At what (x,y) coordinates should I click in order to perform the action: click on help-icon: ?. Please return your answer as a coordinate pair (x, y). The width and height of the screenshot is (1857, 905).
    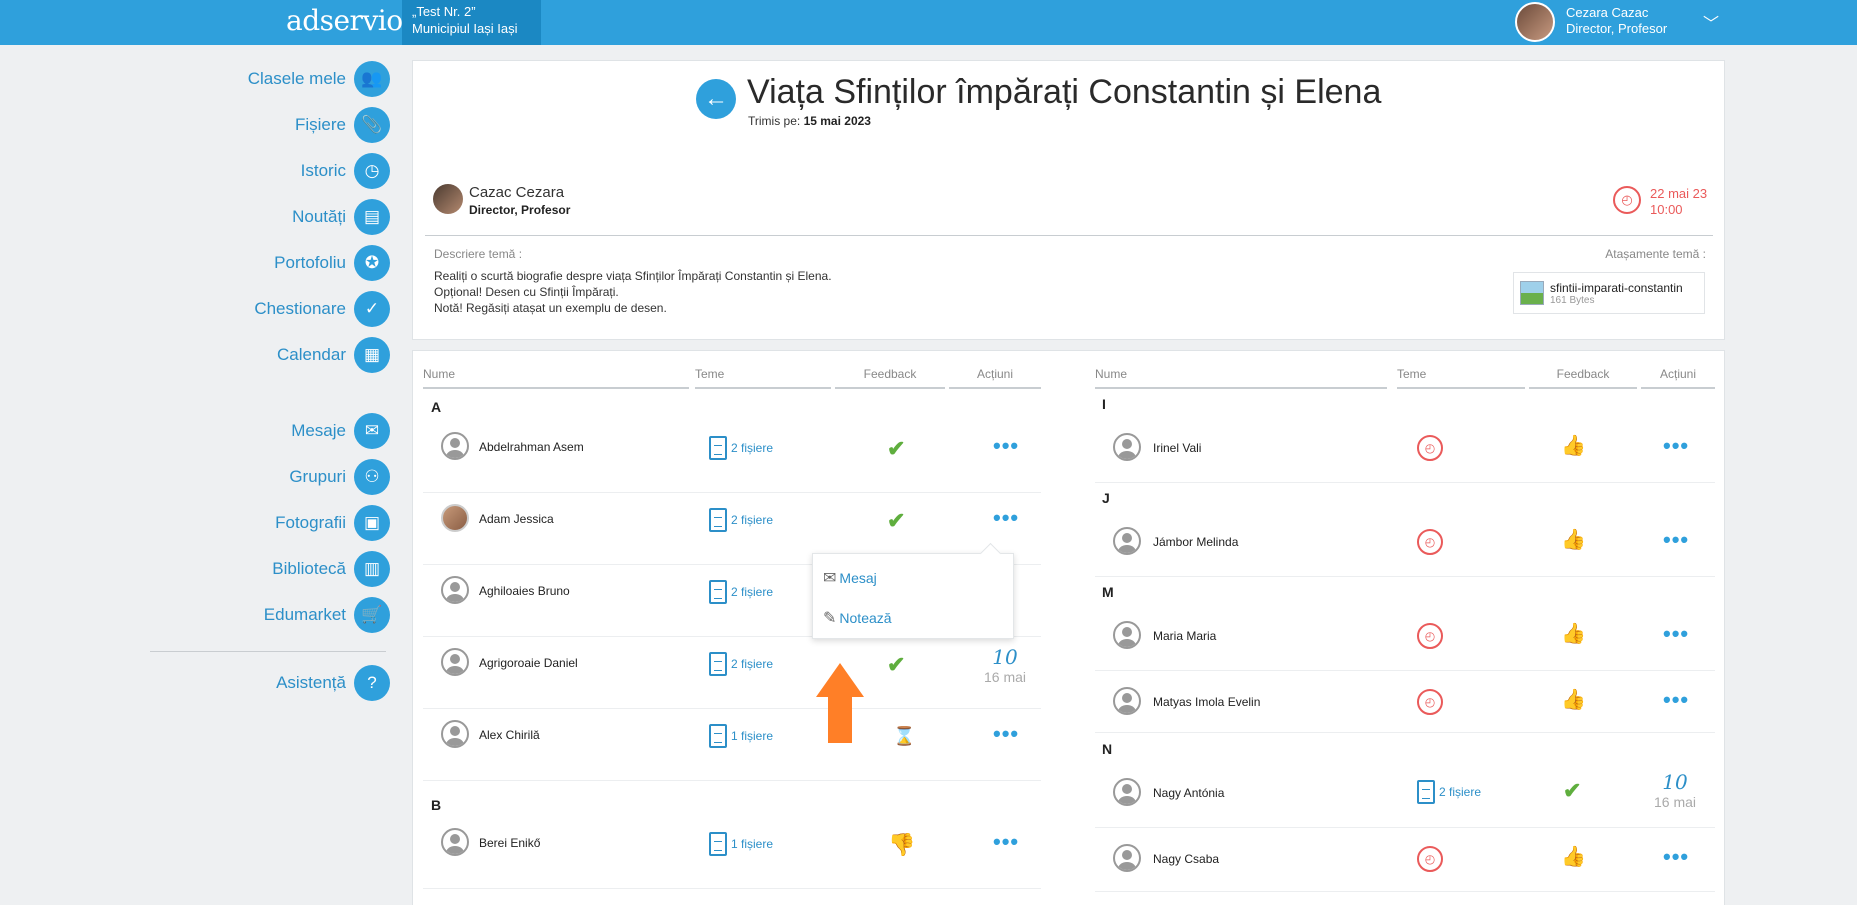
    Looking at the image, I should click on (372, 683).